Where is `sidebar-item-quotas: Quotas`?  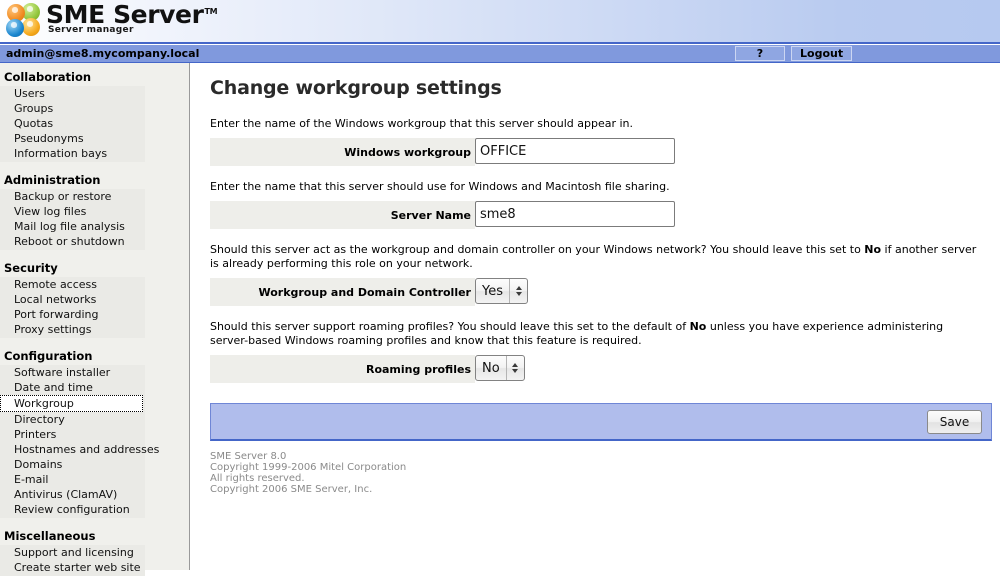
sidebar-item-quotas: Quotas is located at coordinates (72, 123).